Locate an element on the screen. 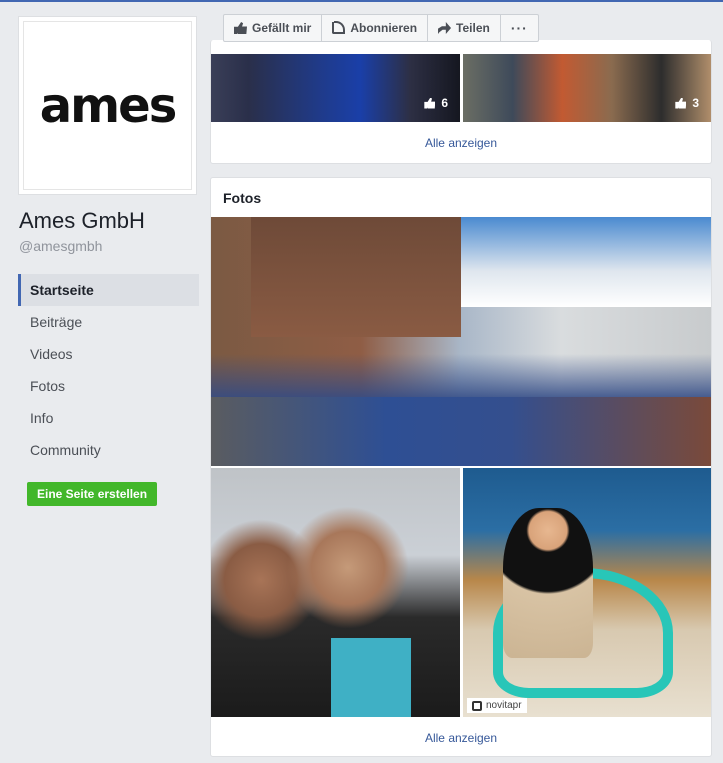 This screenshot has width=723, height=763. photo-floor is located at coordinates (461, 431).